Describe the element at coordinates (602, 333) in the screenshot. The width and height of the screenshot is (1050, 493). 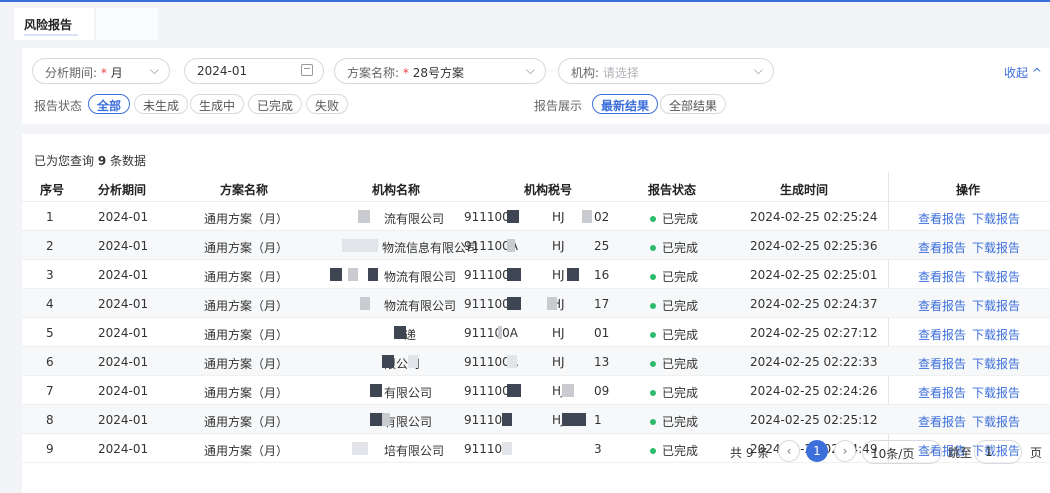
I see `cell-tax-suffix: 01` at that location.